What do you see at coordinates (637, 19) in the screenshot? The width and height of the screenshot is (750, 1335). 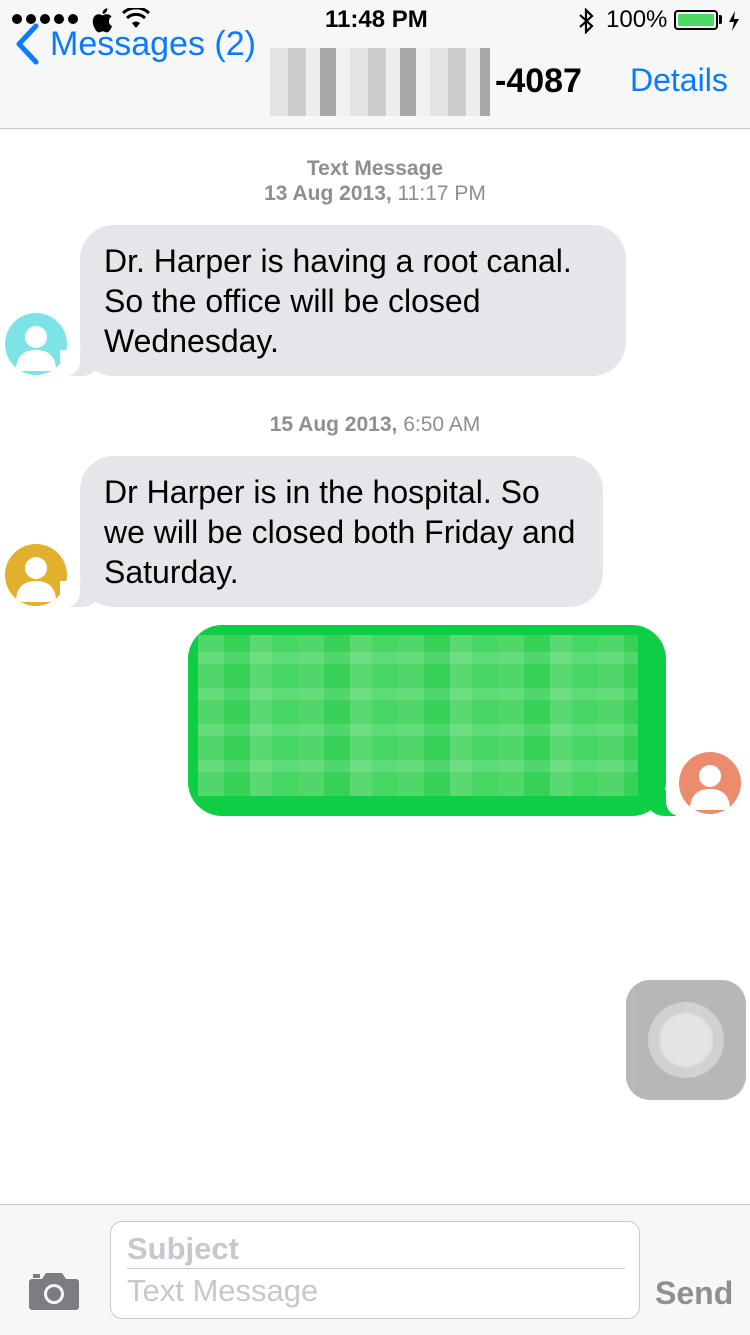 I see `battery-percent: 100%` at bounding box center [637, 19].